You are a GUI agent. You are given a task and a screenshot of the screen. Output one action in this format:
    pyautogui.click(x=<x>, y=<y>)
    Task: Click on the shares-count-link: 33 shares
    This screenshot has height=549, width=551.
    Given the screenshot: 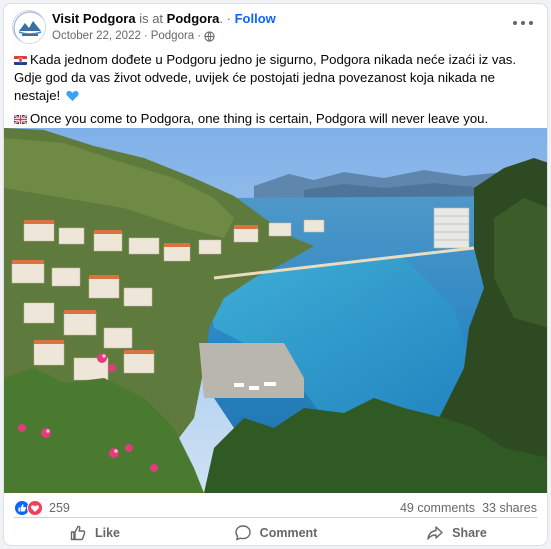 What is the action you would take?
    pyautogui.click(x=509, y=508)
    